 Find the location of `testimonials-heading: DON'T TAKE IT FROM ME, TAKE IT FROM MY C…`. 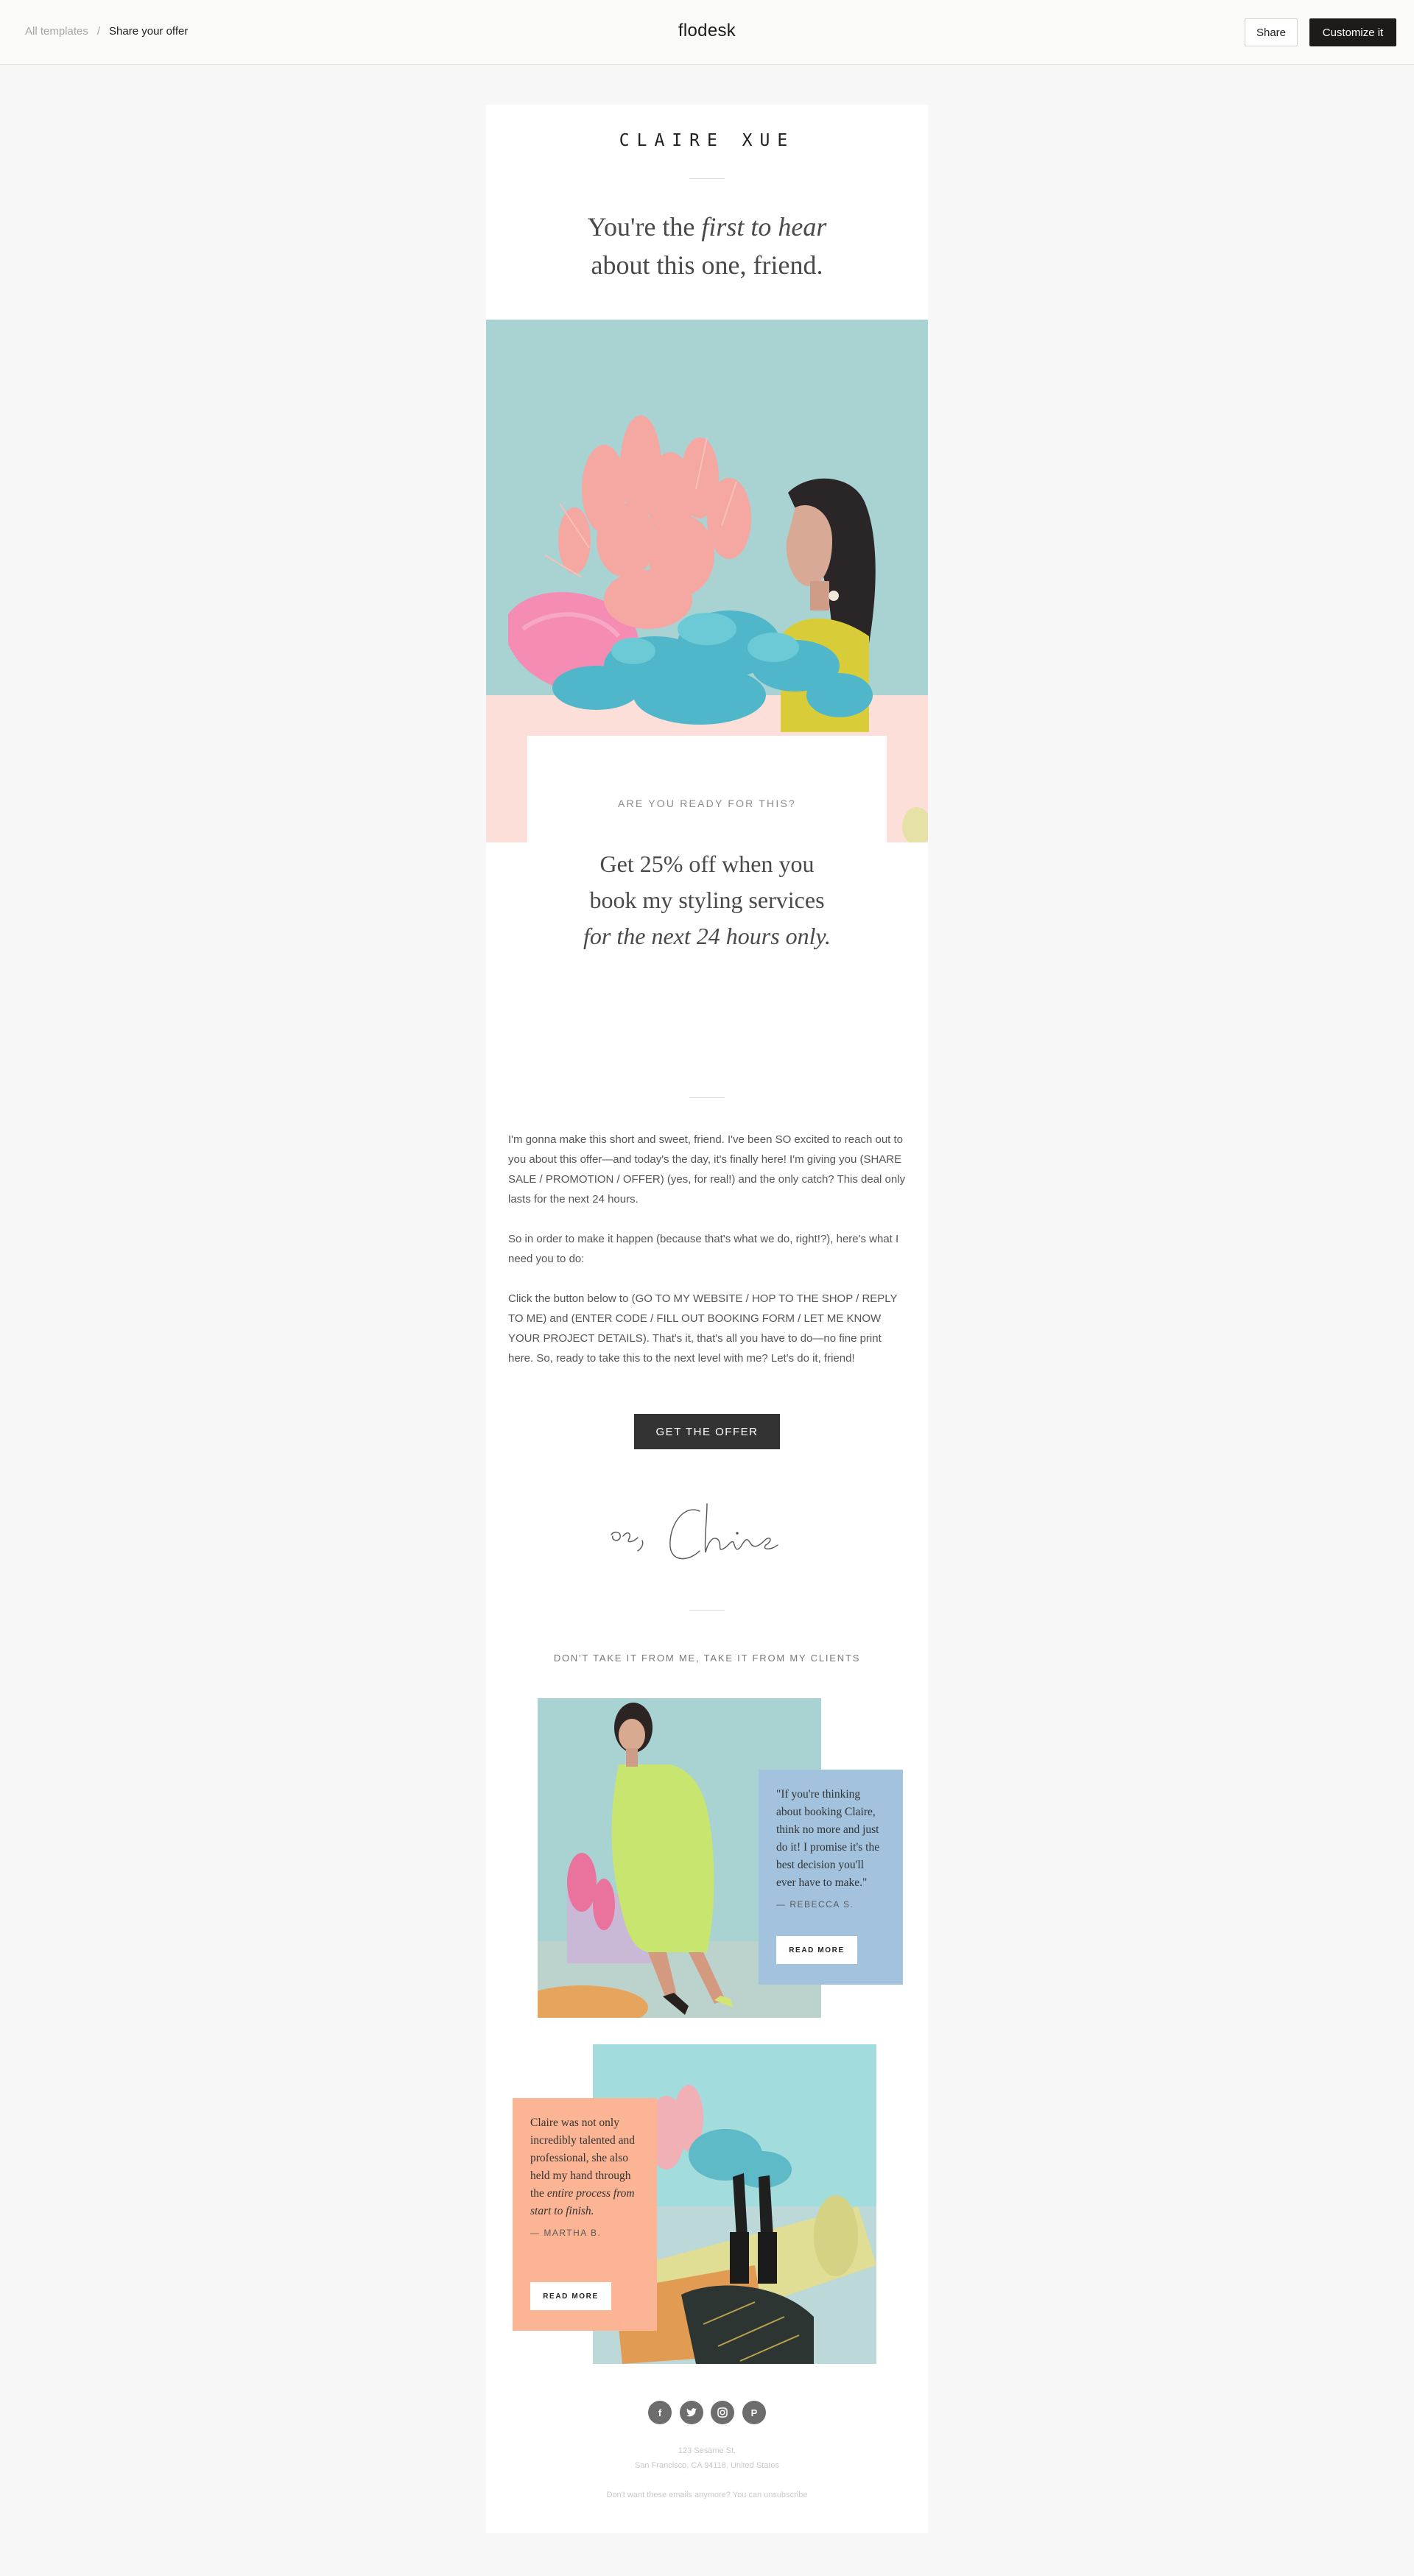

testimonials-heading: DON'T TAKE IT FROM ME, TAKE IT FROM MY C… is located at coordinates (707, 1658).